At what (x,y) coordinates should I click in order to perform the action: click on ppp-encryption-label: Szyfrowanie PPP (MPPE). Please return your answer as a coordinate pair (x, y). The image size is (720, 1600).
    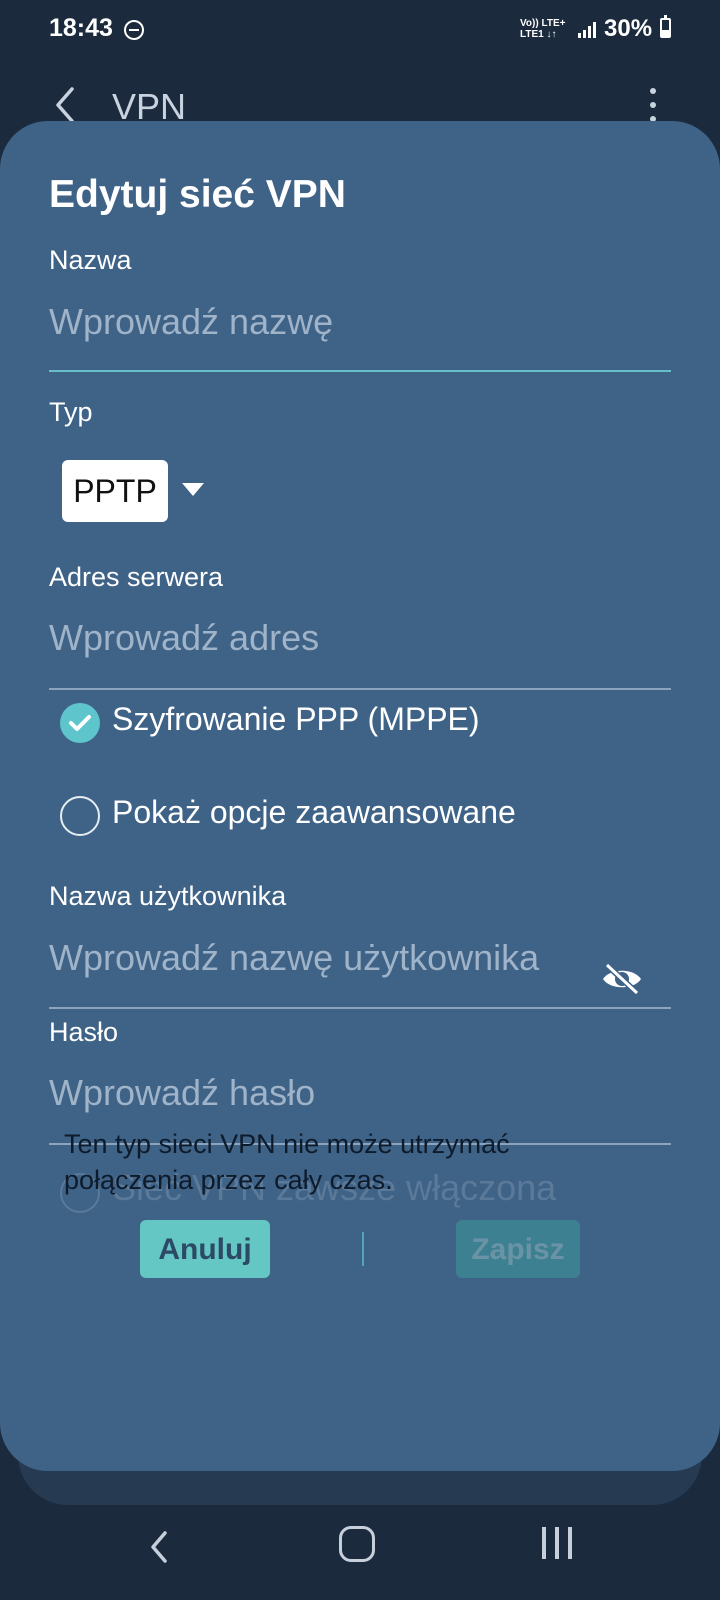
    Looking at the image, I should click on (296, 719).